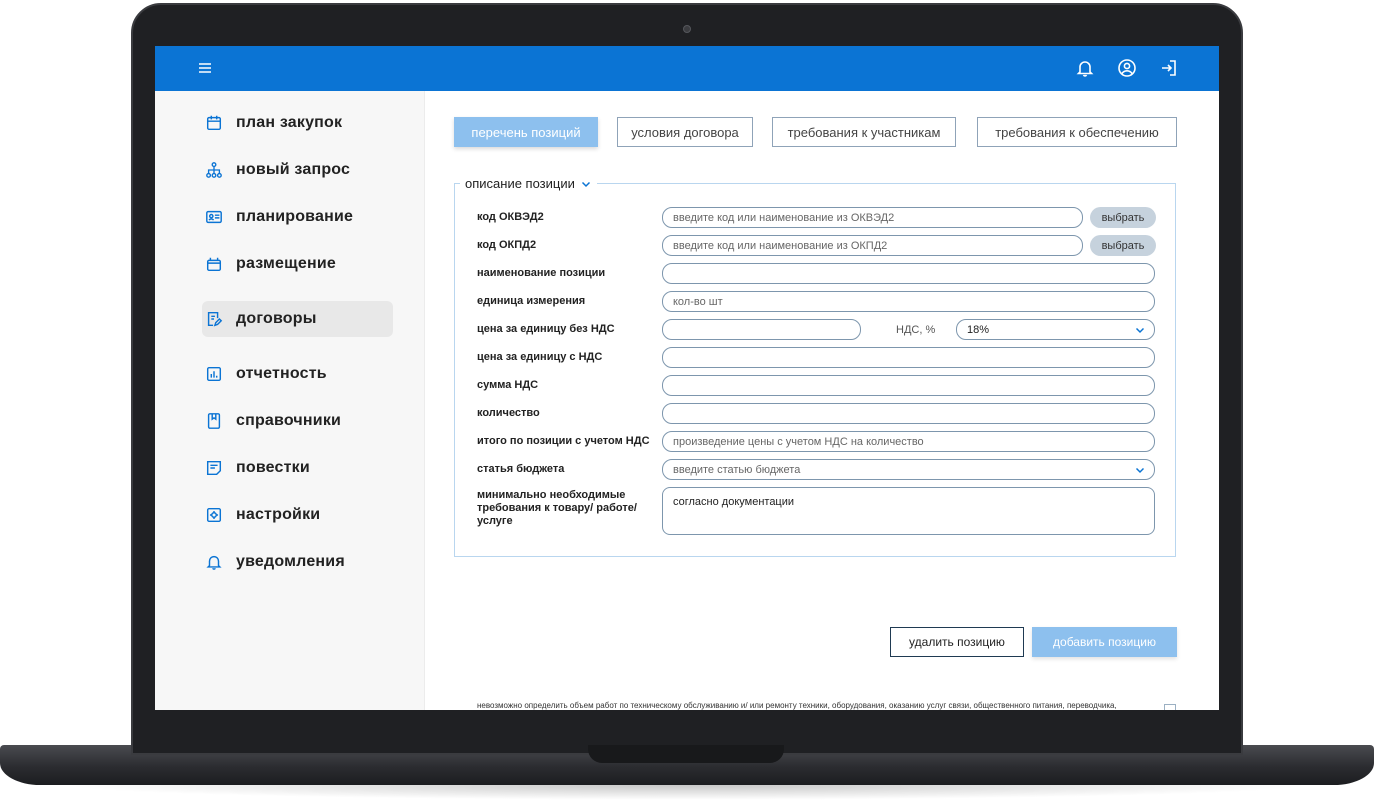 This screenshot has height=809, width=1374. I want to click on bar-chart-icon, so click(214, 374).